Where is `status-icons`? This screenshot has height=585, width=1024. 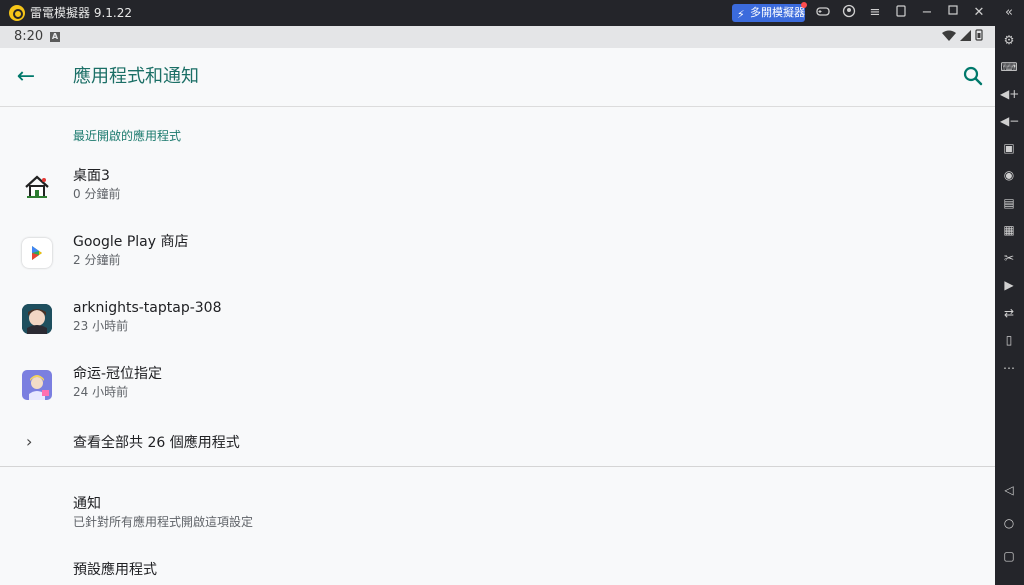
status-icons is located at coordinates (962, 37).